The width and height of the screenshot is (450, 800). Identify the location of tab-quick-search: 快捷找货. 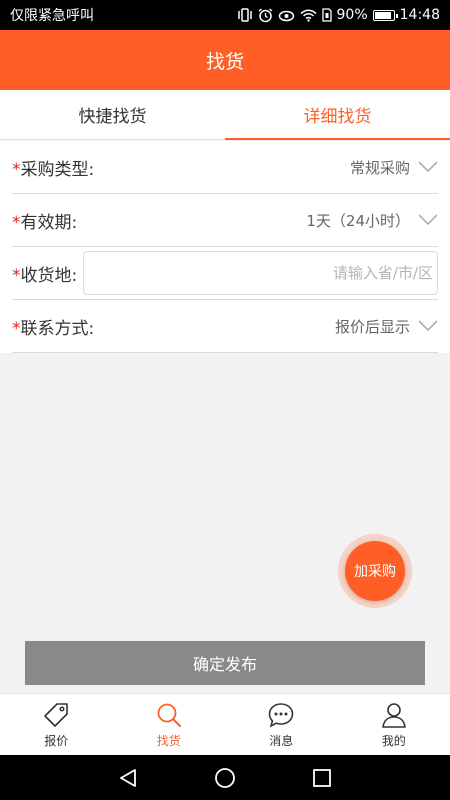
(112, 114).